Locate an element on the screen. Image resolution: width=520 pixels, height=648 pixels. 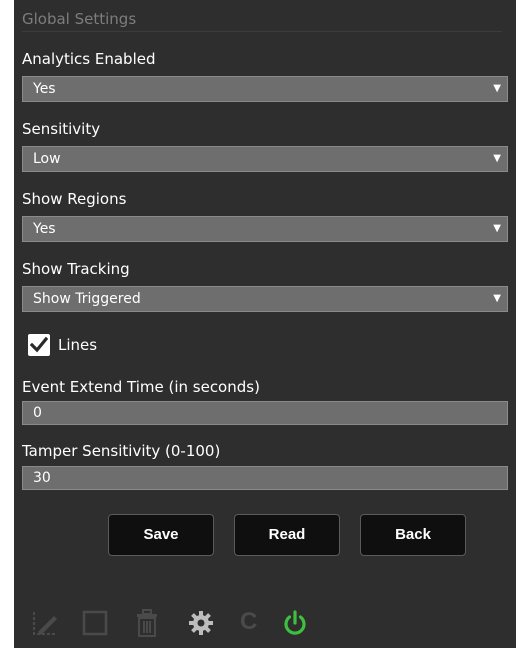
sensitivity-select: Low ▼ is located at coordinates (265, 159).